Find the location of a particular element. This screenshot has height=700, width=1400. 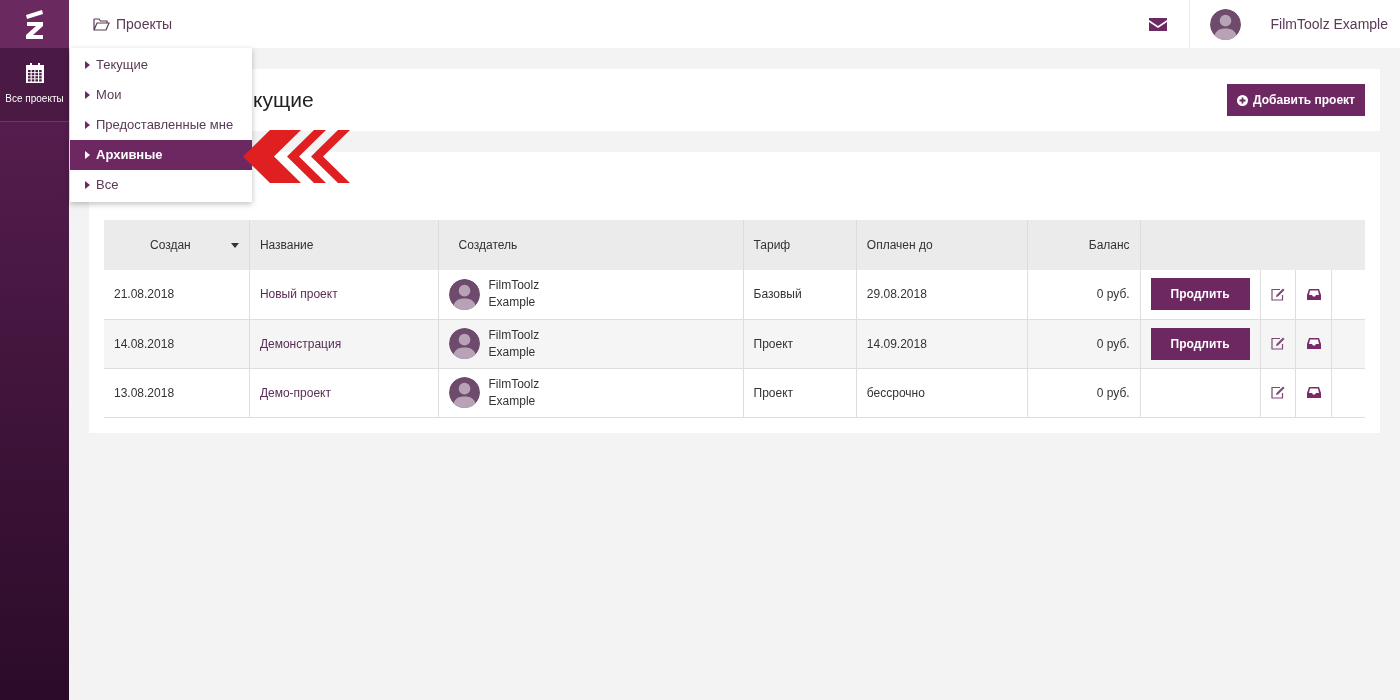

project-link: Демо-проект is located at coordinates (295, 392).